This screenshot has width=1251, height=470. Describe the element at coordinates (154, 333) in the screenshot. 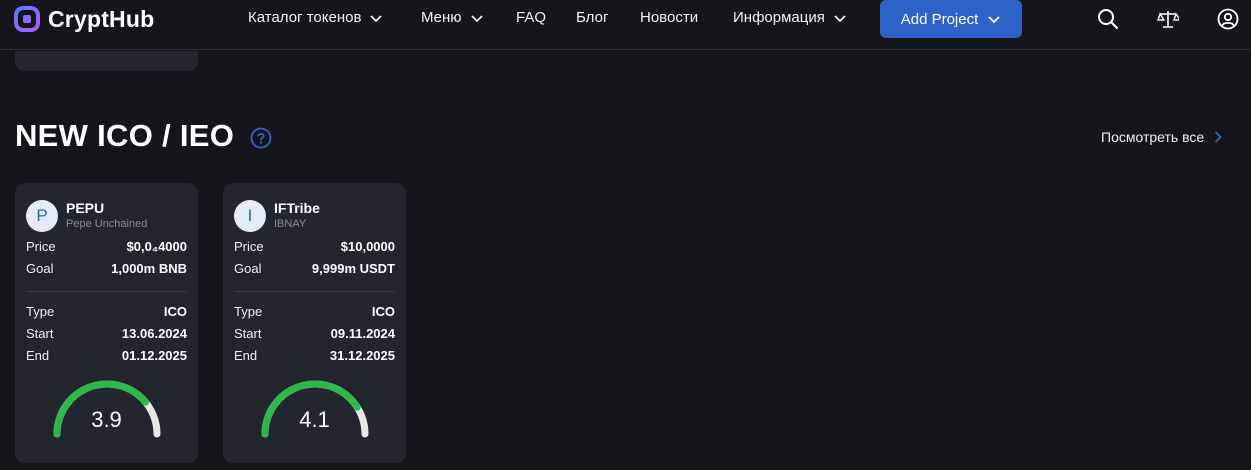

I see `start-value: 13.06.2024` at that location.